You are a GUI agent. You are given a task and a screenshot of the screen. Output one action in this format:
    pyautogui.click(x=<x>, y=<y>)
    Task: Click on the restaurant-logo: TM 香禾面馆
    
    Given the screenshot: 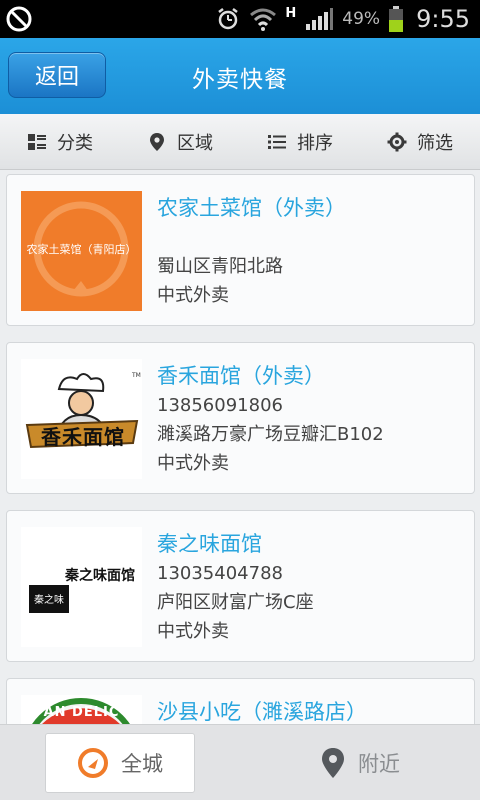 What is the action you would take?
    pyautogui.click(x=81, y=419)
    